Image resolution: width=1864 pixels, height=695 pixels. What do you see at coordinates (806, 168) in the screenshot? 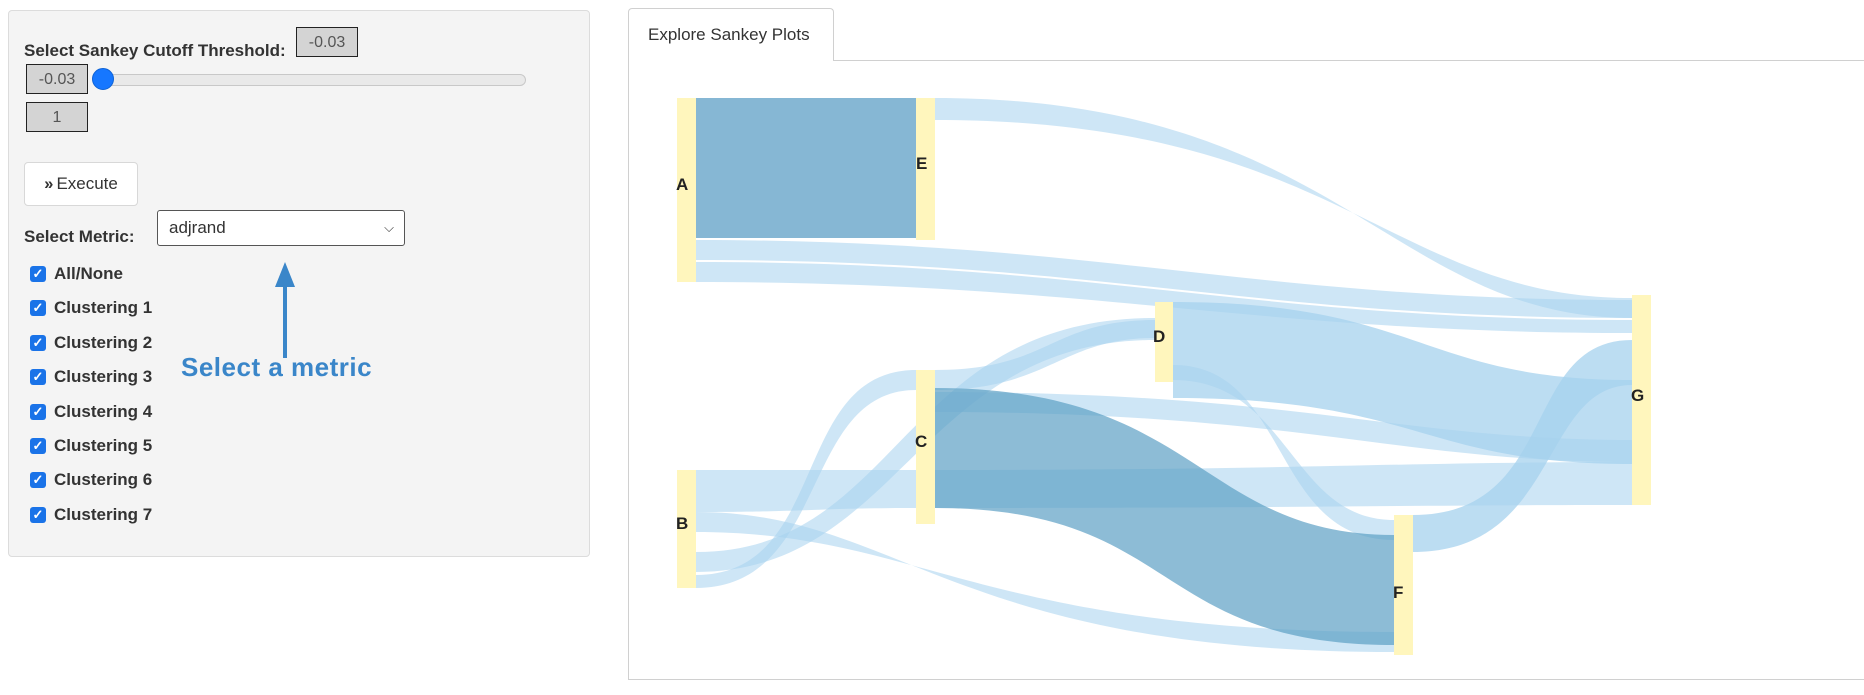
I see `link-a-e` at bounding box center [806, 168].